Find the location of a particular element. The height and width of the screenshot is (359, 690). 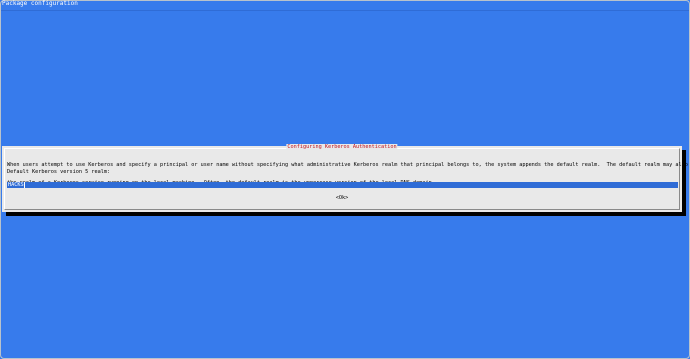

realm-prompt-label: Default Kerberos version 5 realm: is located at coordinates (59, 172).